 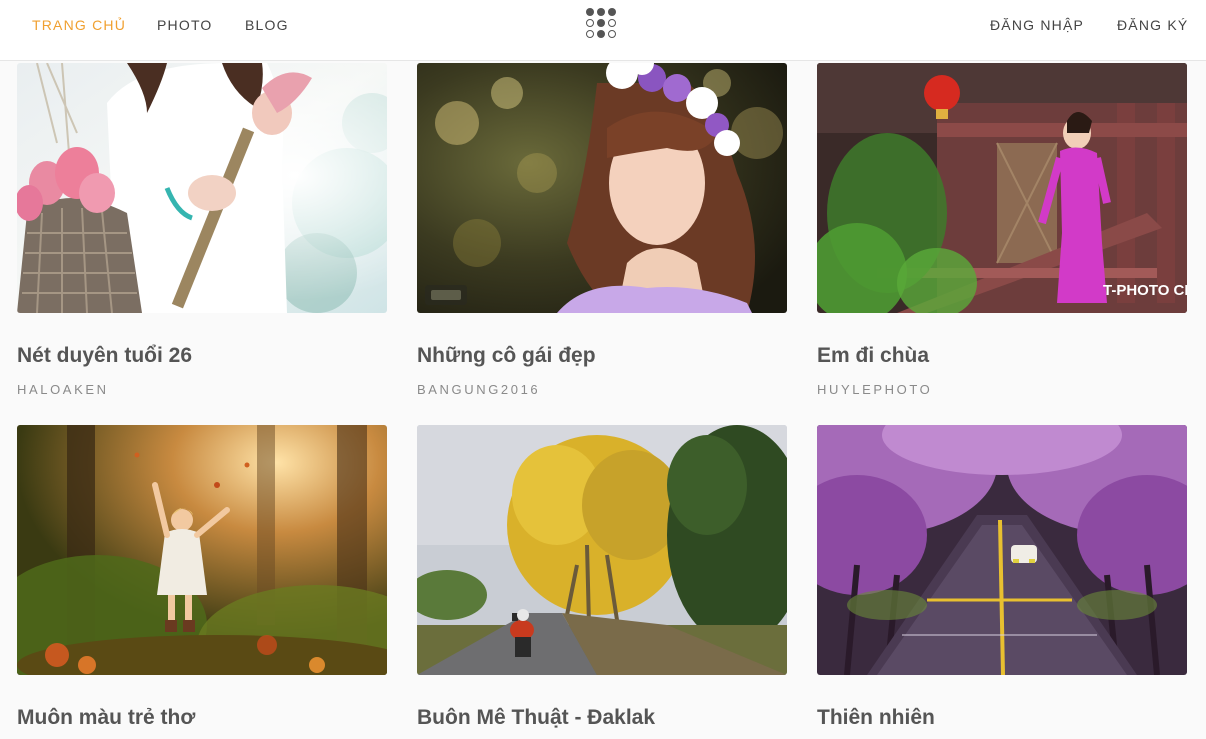 What do you see at coordinates (202, 188) in the screenshot?
I see `woman-with-lotus-photo` at bounding box center [202, 188].